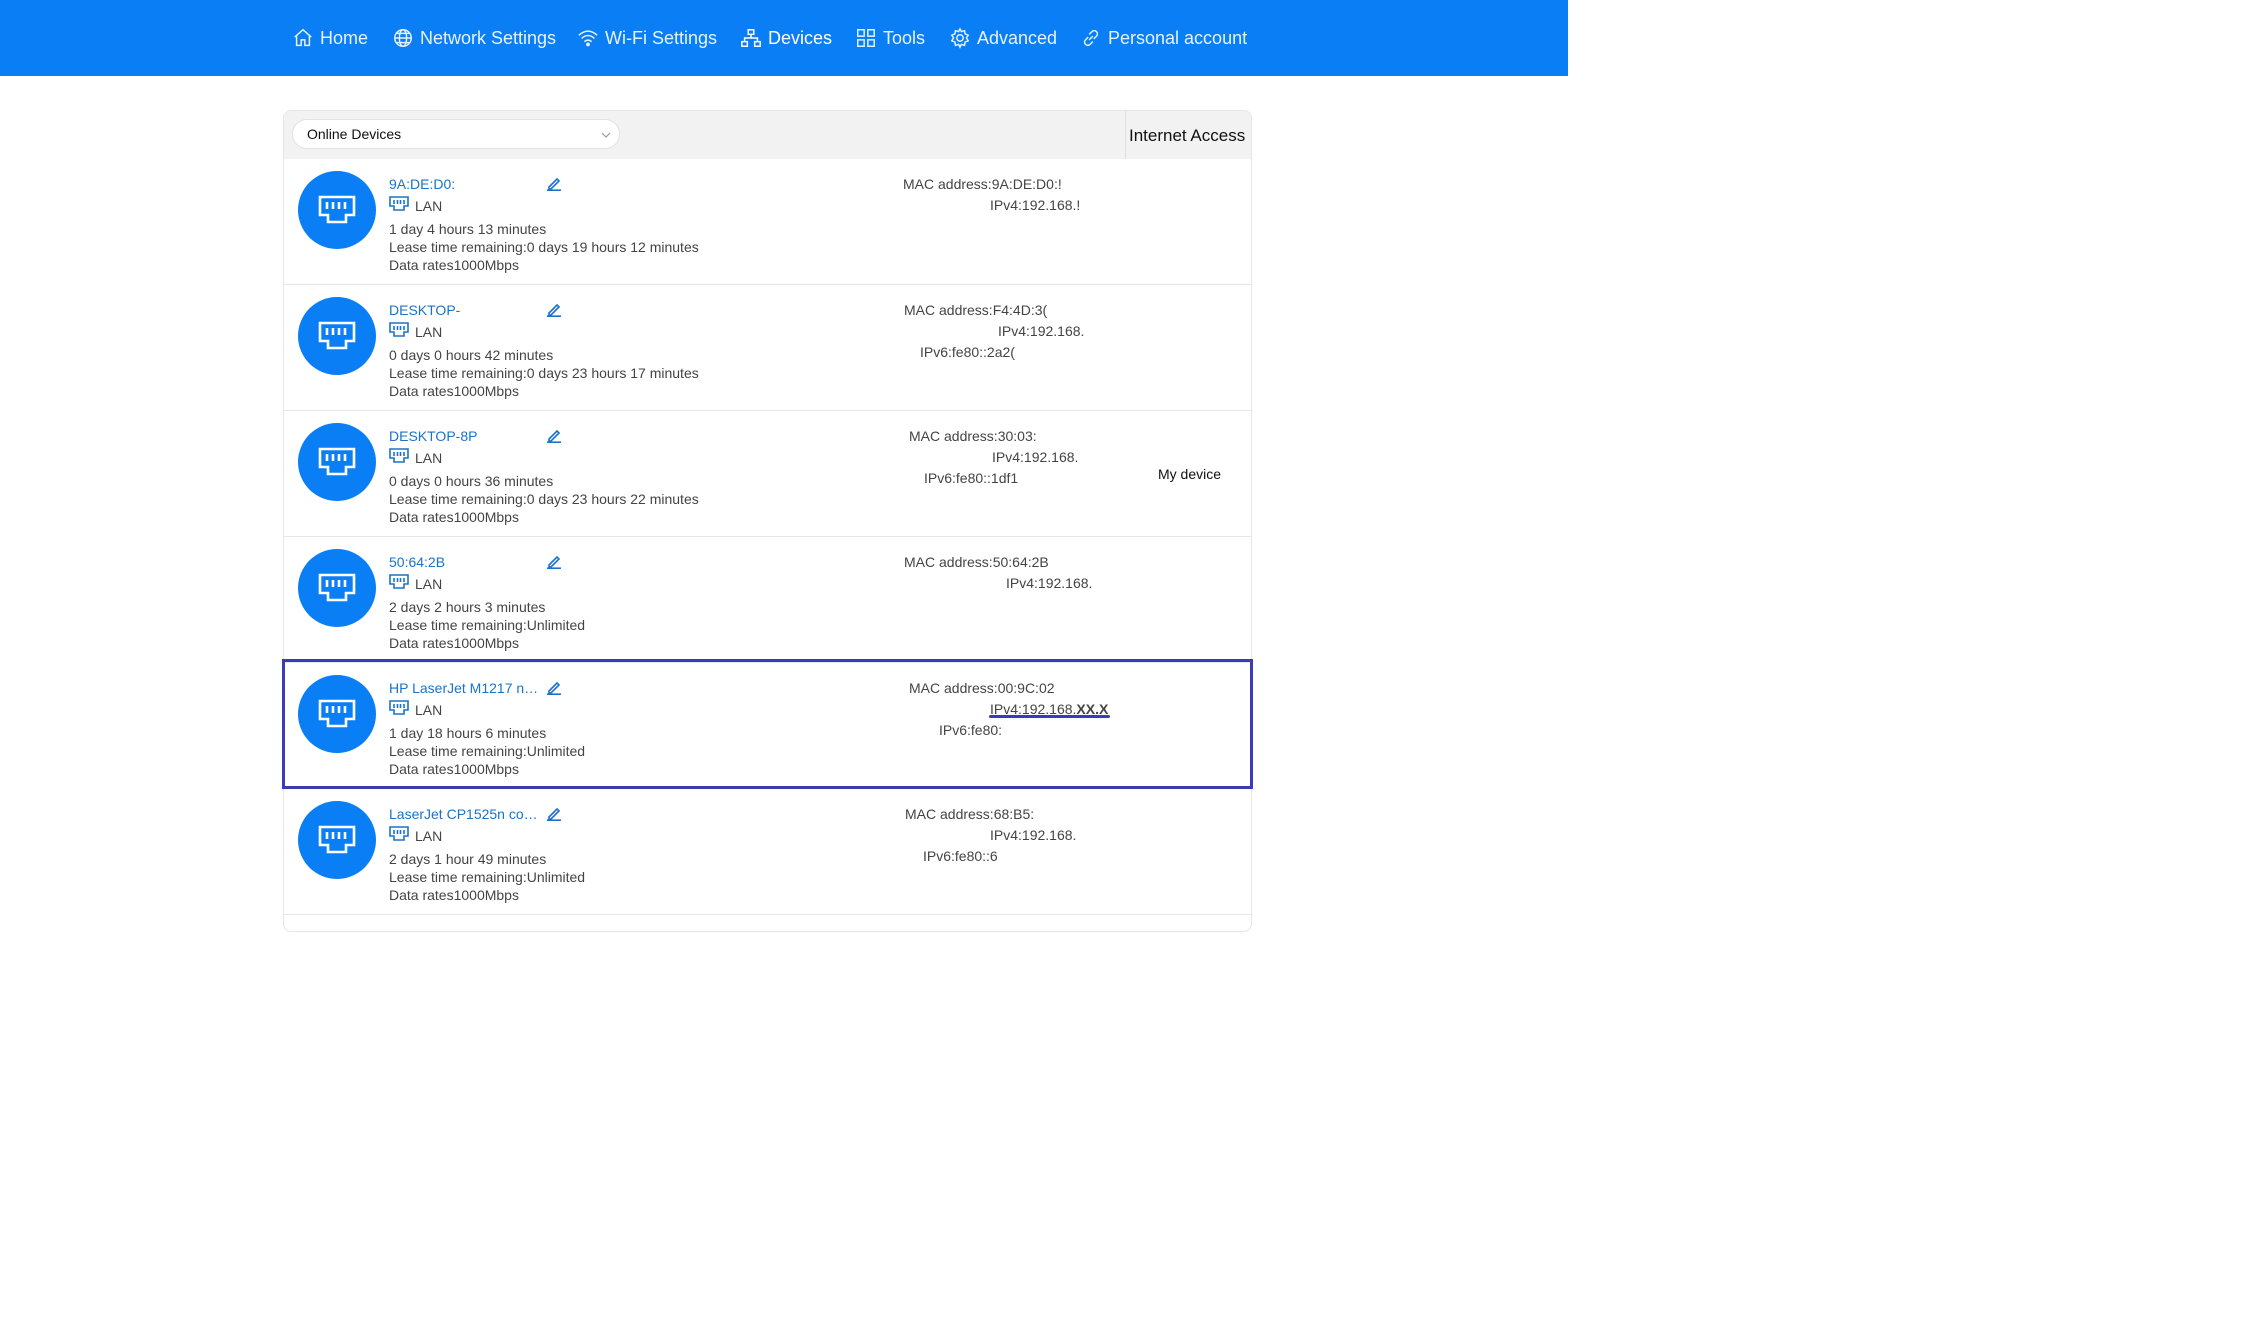  Describe the element at coordinates (960, 856) in the screenshot. I see `ipv6-address: IPv6:fe80::6` at that location.